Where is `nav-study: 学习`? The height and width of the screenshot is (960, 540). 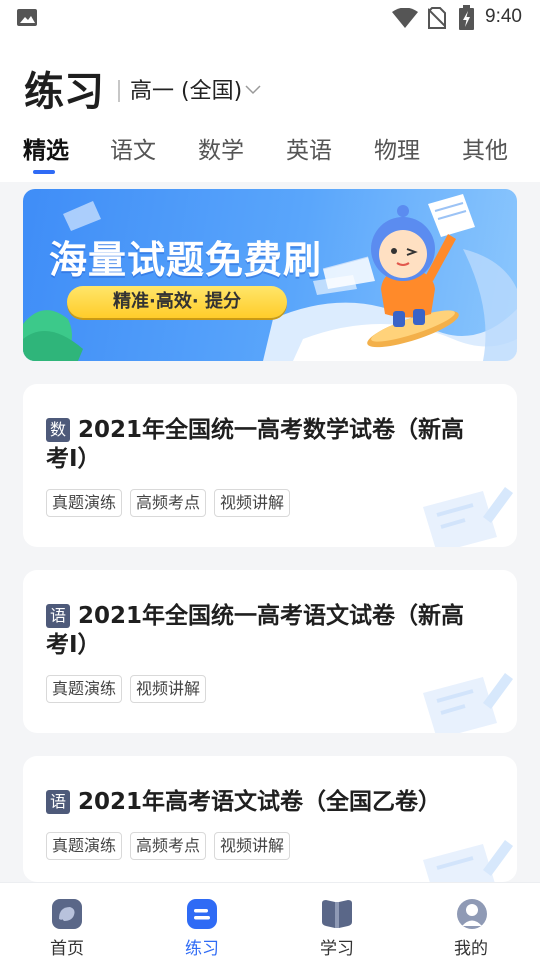 nav-study: 学习 is located at coordinates (337, 921).